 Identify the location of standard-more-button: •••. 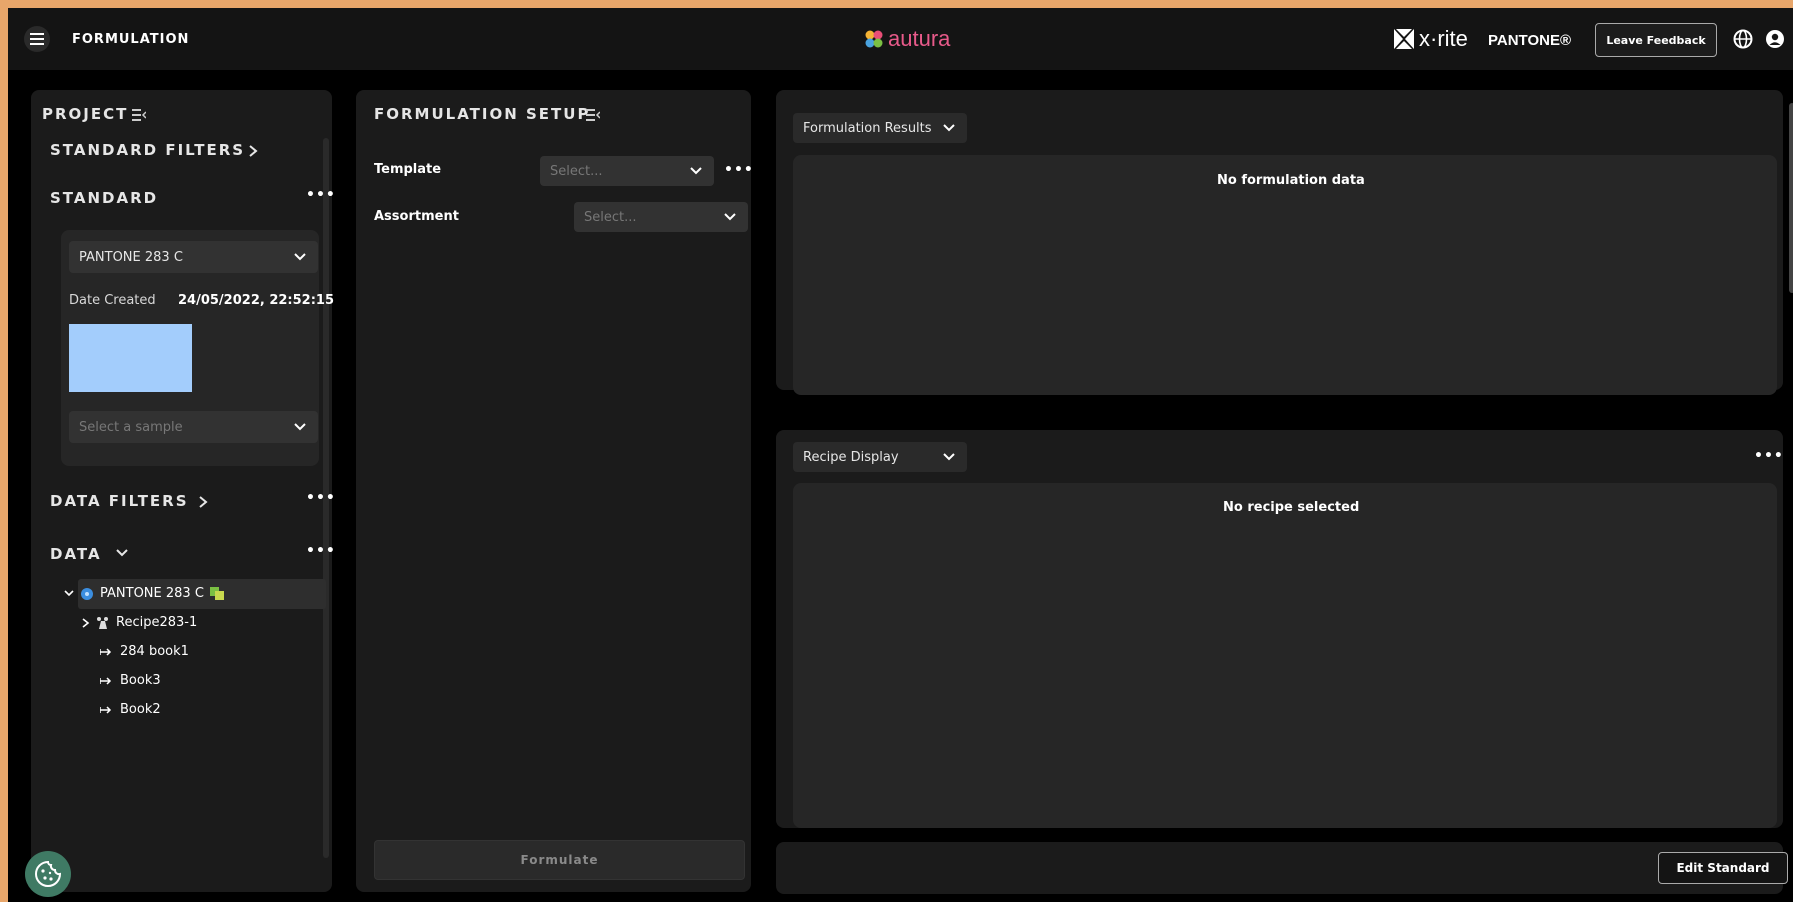
(321, 195).